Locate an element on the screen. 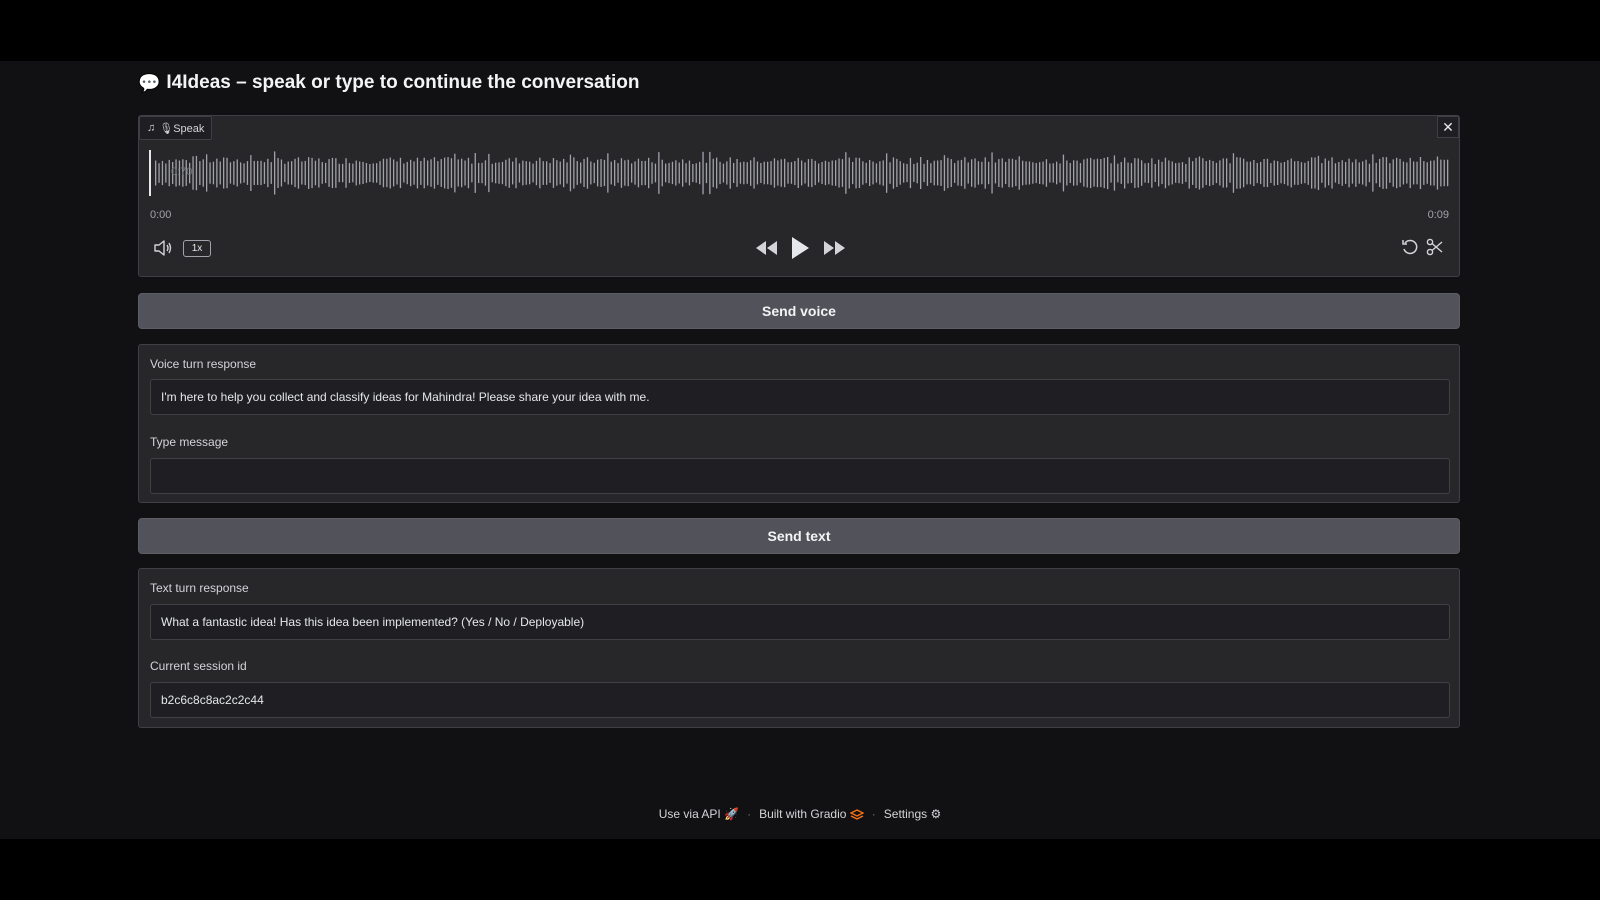 Image resolution: width=1600 pixels, height=900 pixels. rewind-icon is located at coordinates (766, 248).